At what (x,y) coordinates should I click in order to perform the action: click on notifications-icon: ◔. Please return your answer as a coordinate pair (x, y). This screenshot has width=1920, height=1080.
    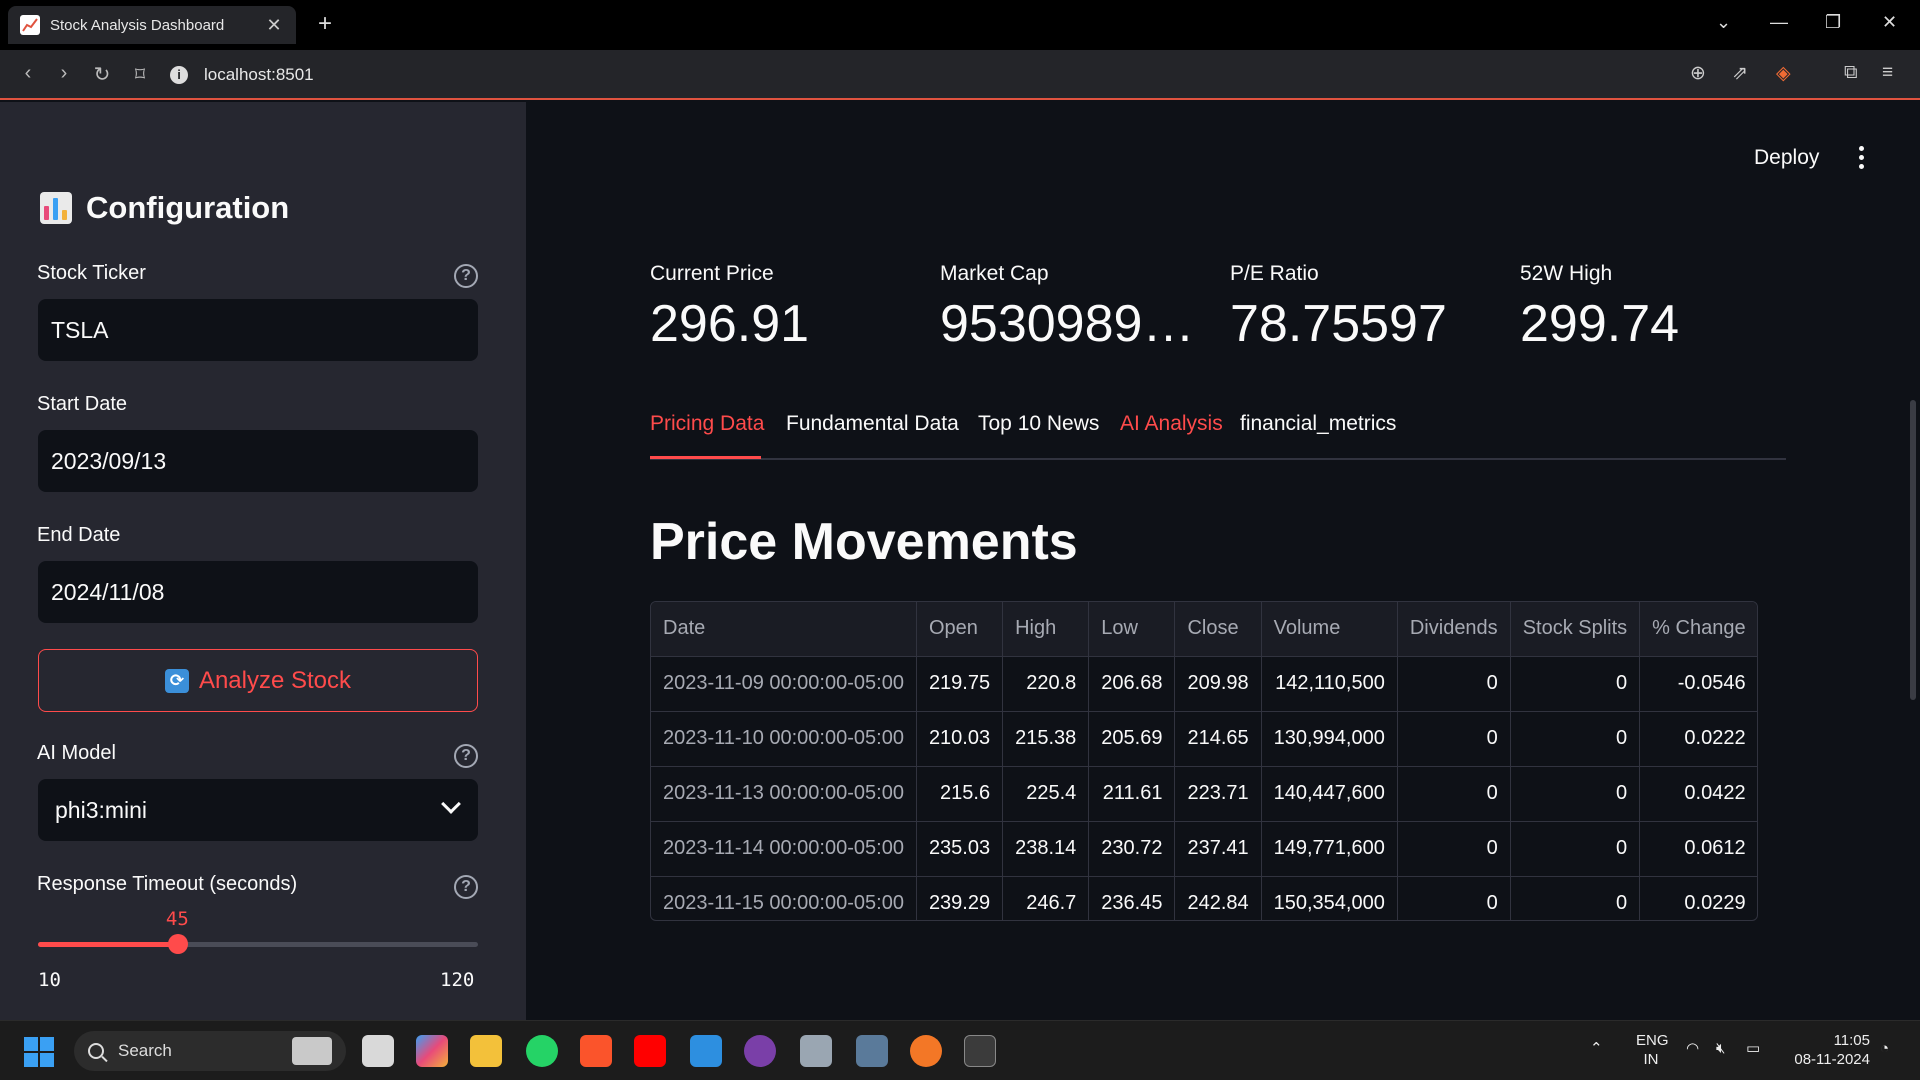
    Looking at the image, I should click on (1884, 1048).